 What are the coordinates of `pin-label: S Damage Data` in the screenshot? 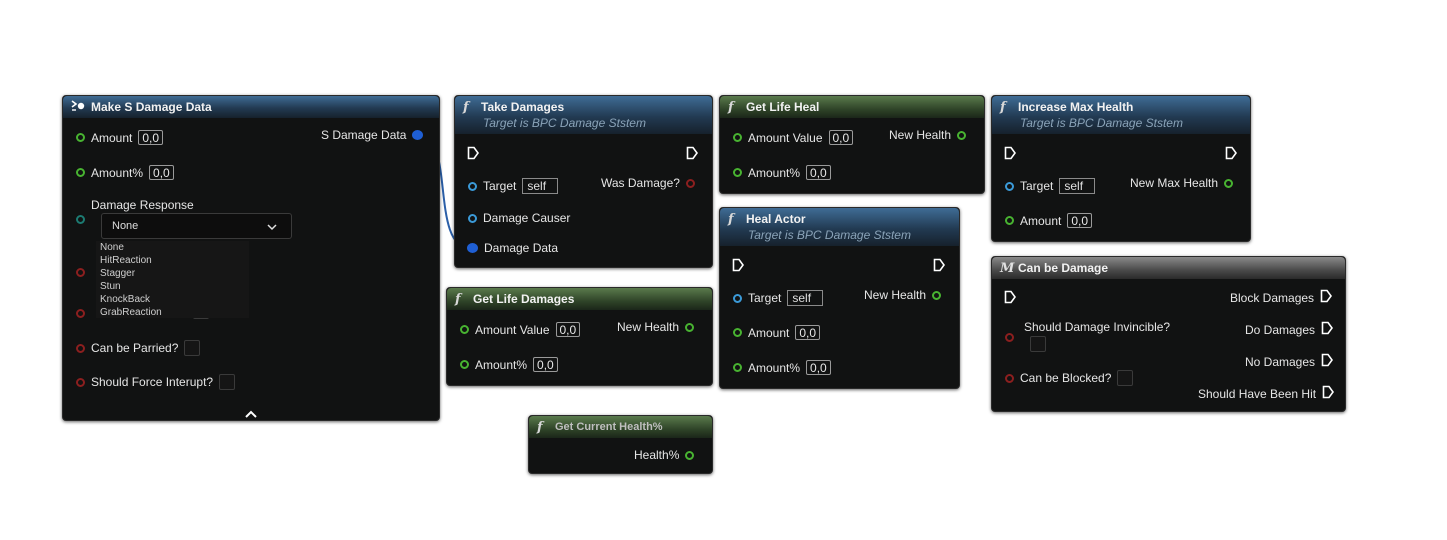 It's located at (364, 135).